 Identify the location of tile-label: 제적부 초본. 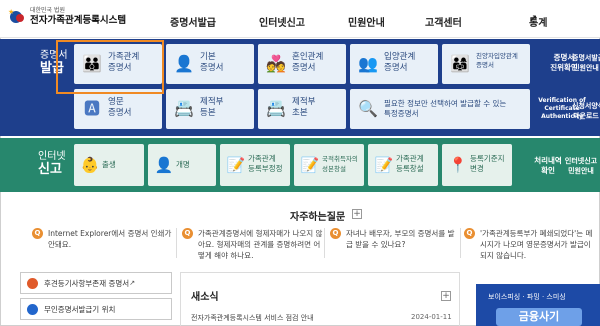
(304, 107).